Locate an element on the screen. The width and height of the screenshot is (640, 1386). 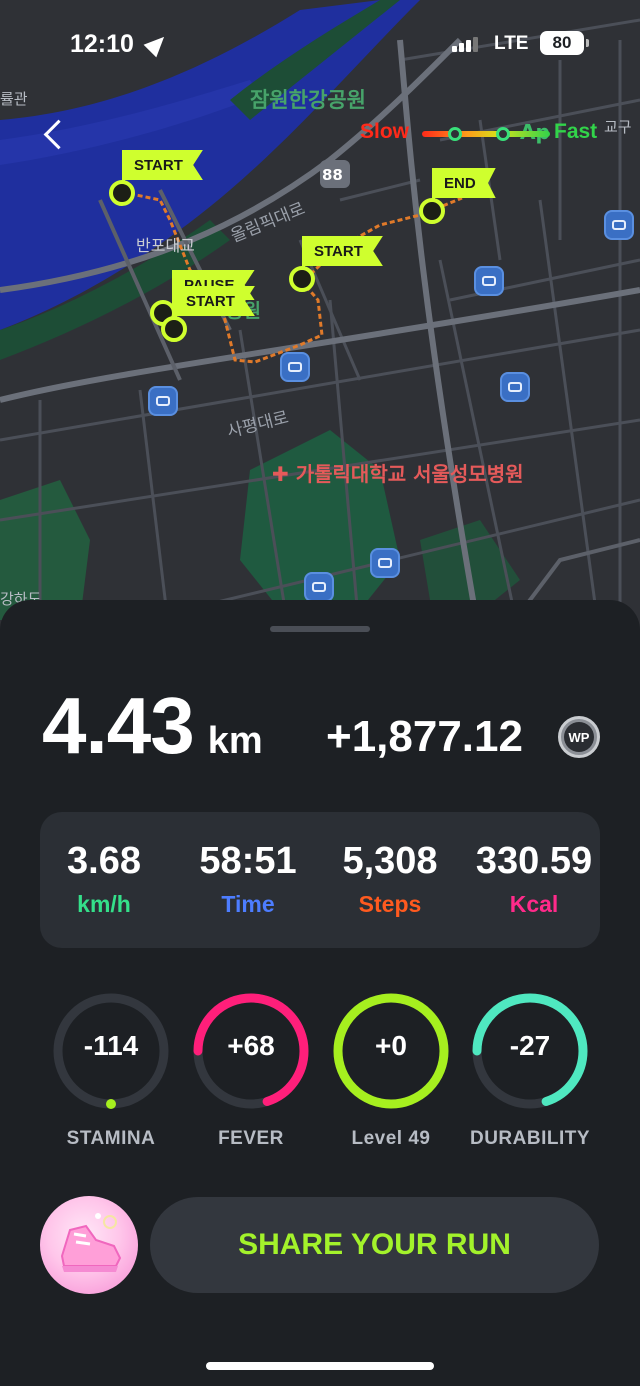
back-button is located at coordinates (56, 134).